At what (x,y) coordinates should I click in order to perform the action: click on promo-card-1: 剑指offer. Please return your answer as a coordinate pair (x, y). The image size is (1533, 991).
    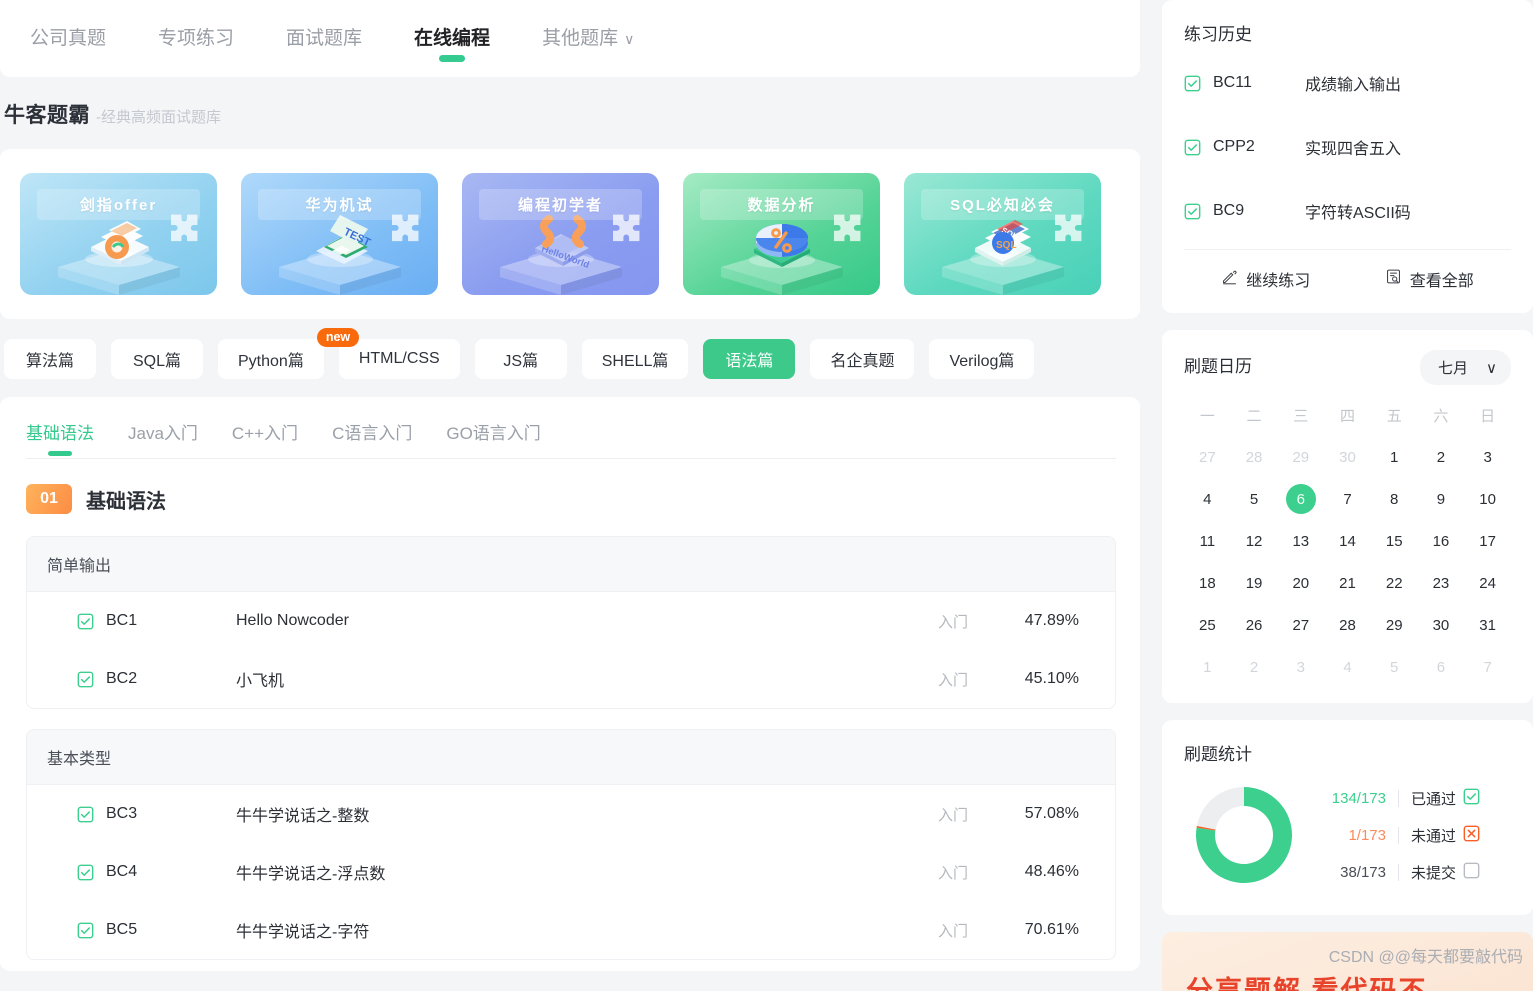
    Looking at the image, I should click on (118, 234).